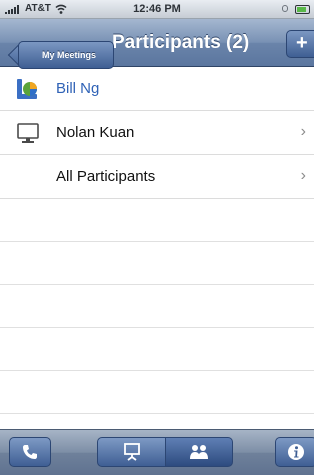  What do you see at coordinates (106, 176) in the screenshot?
I see `all-participants-label: All Participants` at bounding box center [106, 176].